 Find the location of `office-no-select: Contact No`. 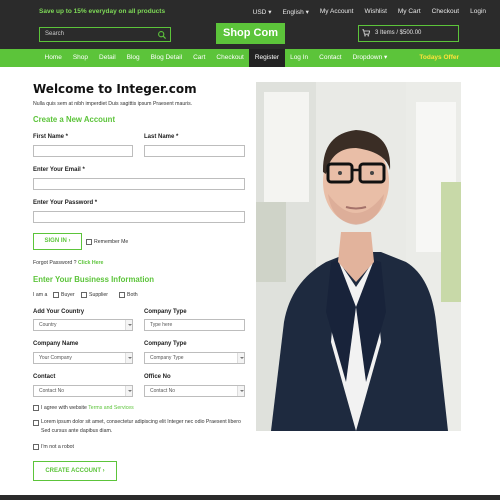

office-no-select: Contact No is located at coordinates (194, 391).